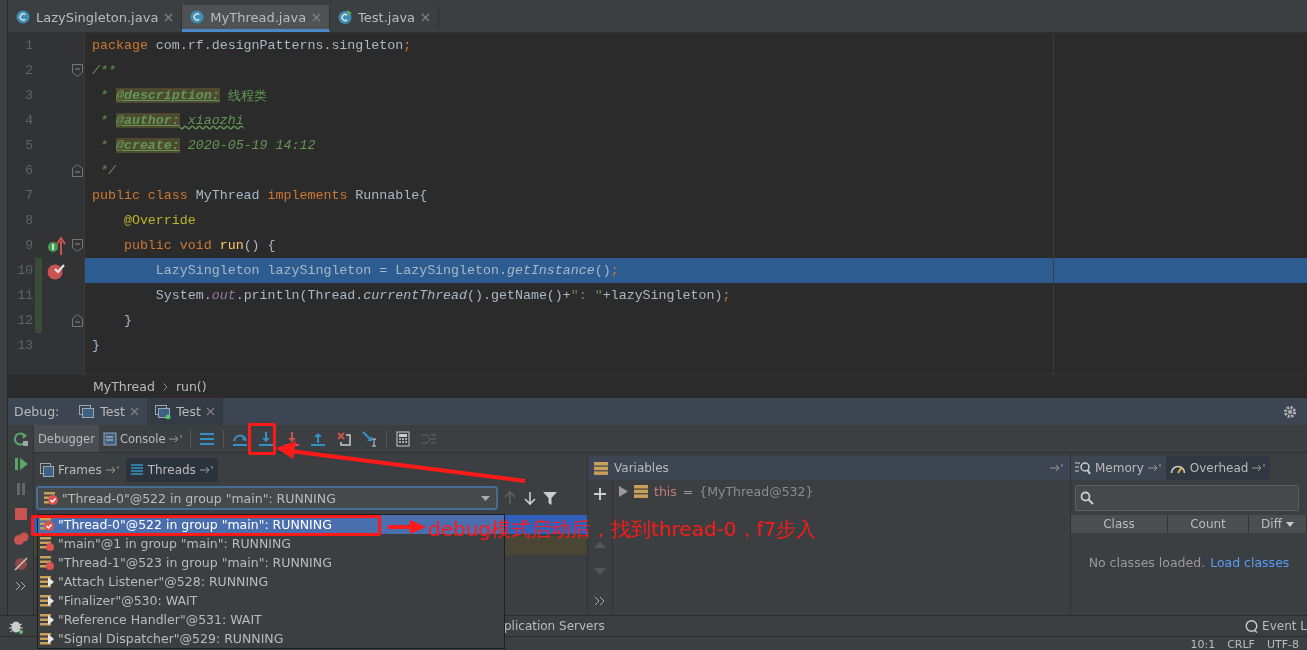 The width and height of the screenshot is (1307, 650). What do you see at coordinates (142, 438) in the screenshot?
I see `view-tab: Console` at bounding box center [142, 438].